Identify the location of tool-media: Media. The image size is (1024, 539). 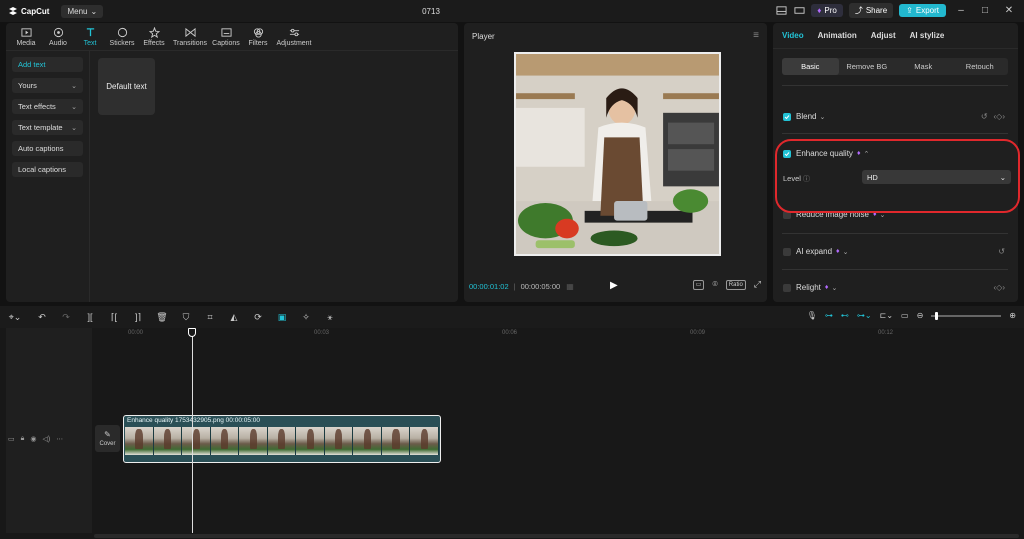
(26, 37).